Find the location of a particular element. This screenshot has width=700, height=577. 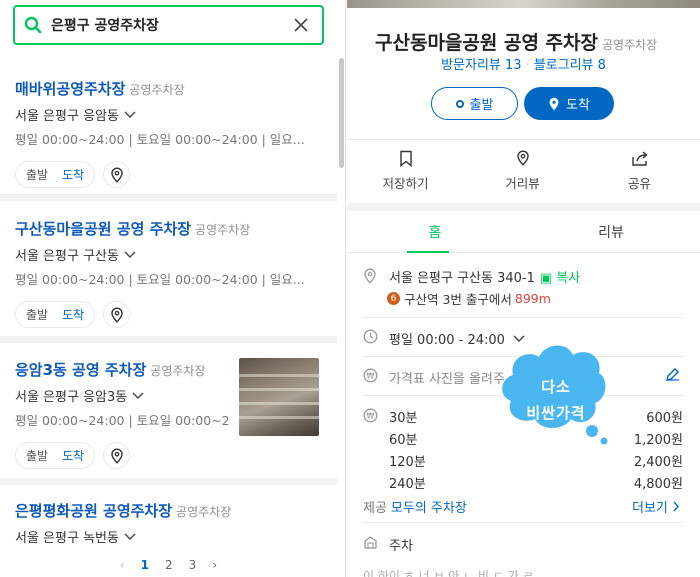

price-duration: 240분 is located at coordinates (407, 484).